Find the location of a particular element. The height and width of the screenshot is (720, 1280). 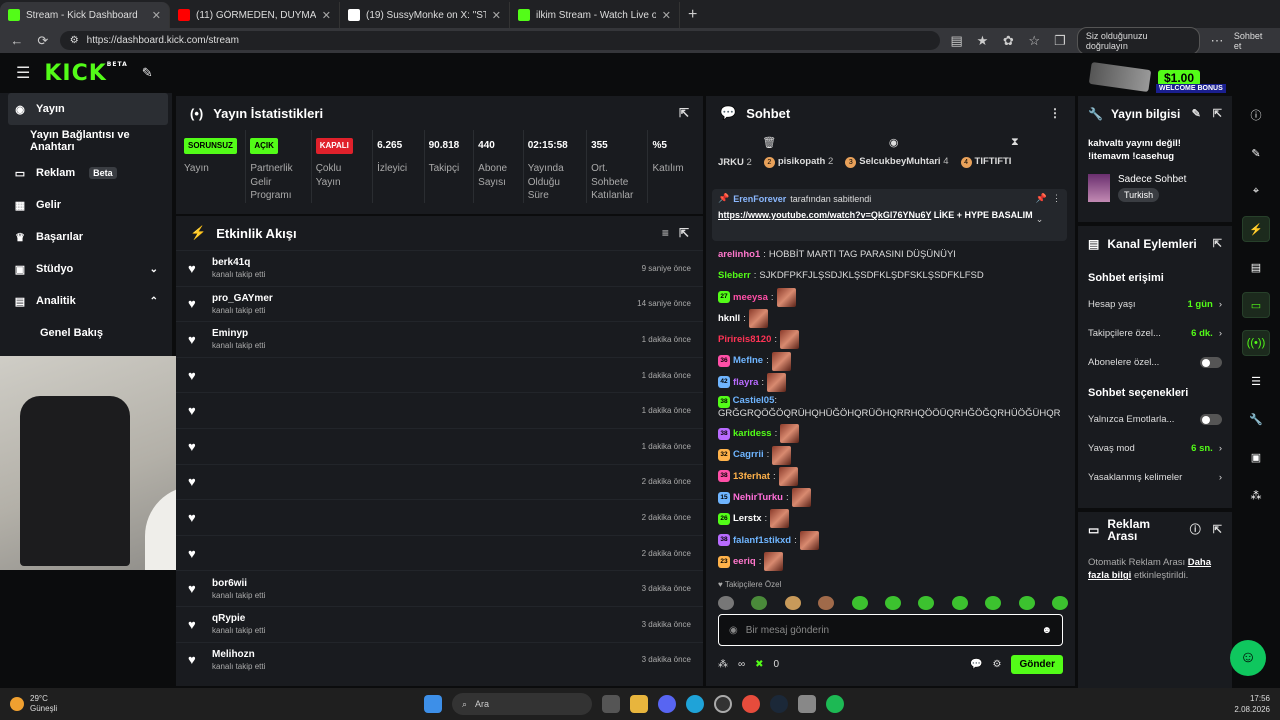

send-button: Gönder is located at coordinates (1037, 664).